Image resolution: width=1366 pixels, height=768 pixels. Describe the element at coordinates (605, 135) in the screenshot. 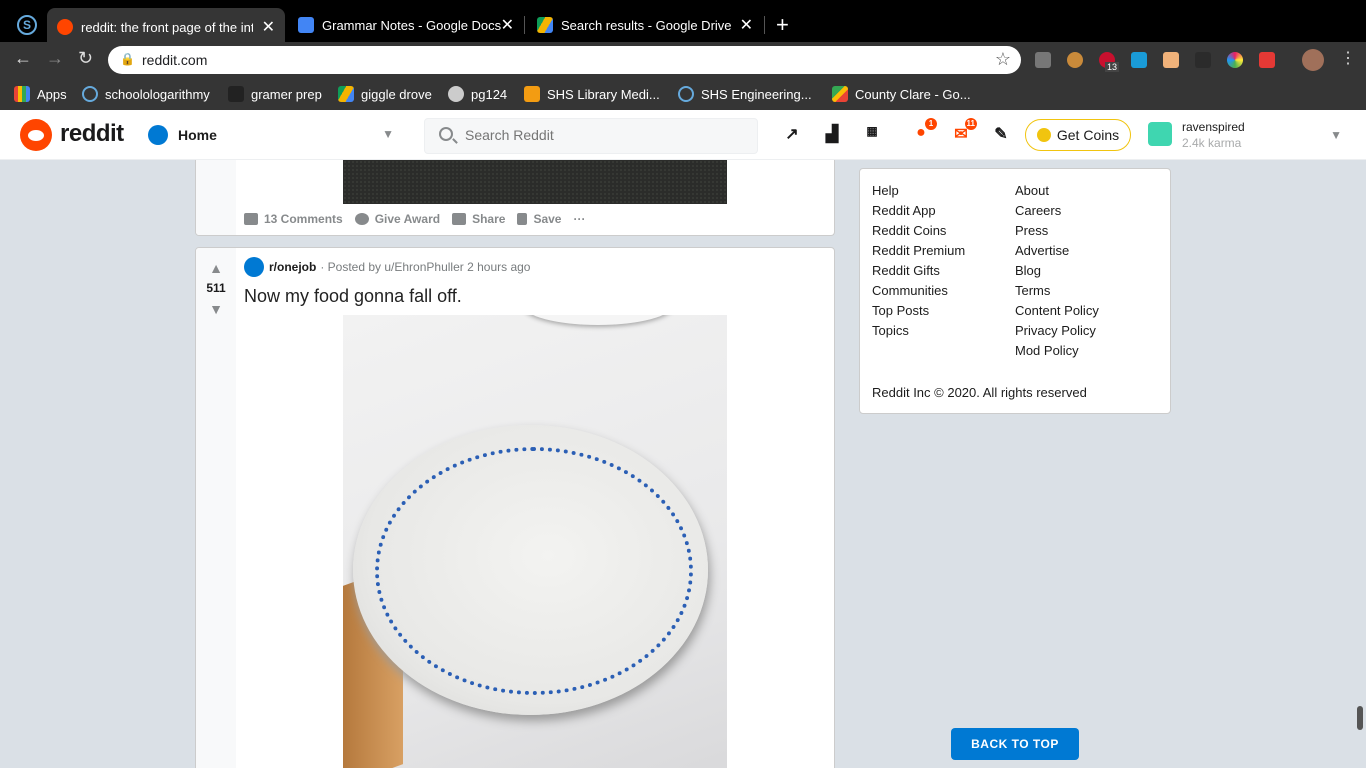

I see `search-input` at that location.